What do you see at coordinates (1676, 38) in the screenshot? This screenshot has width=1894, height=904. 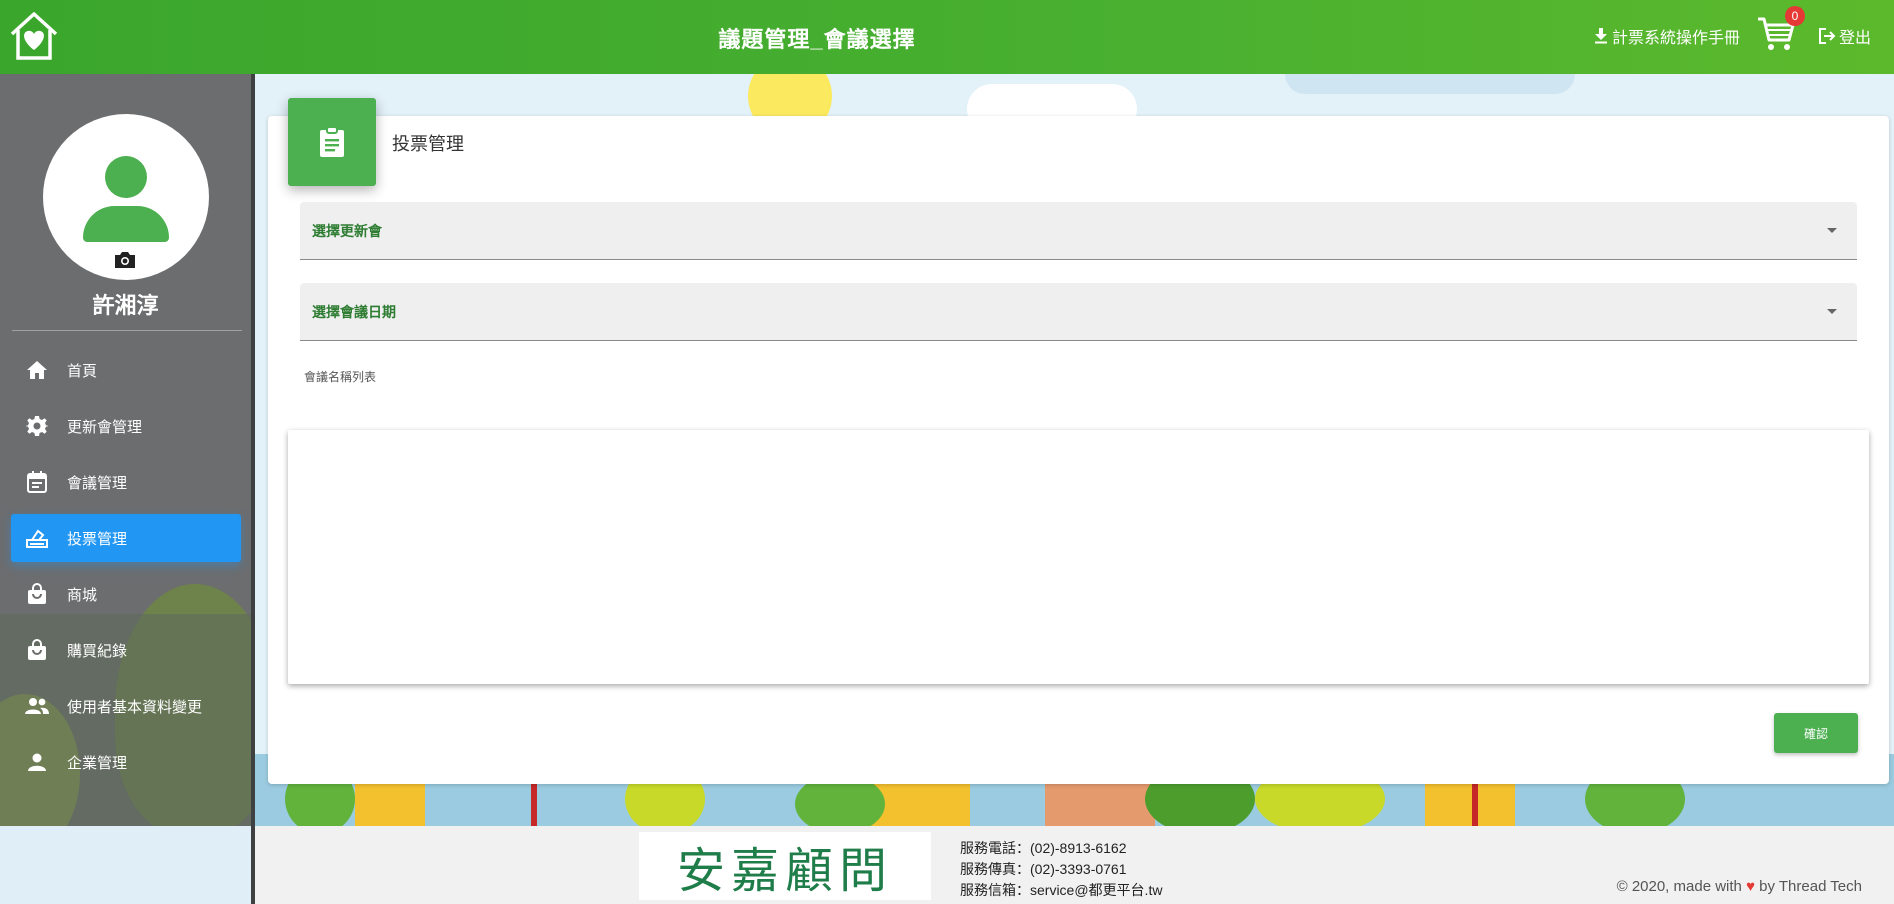 I see `operation-manual-label: 計票系統操作手冊` at bounding box center [1676, 38].